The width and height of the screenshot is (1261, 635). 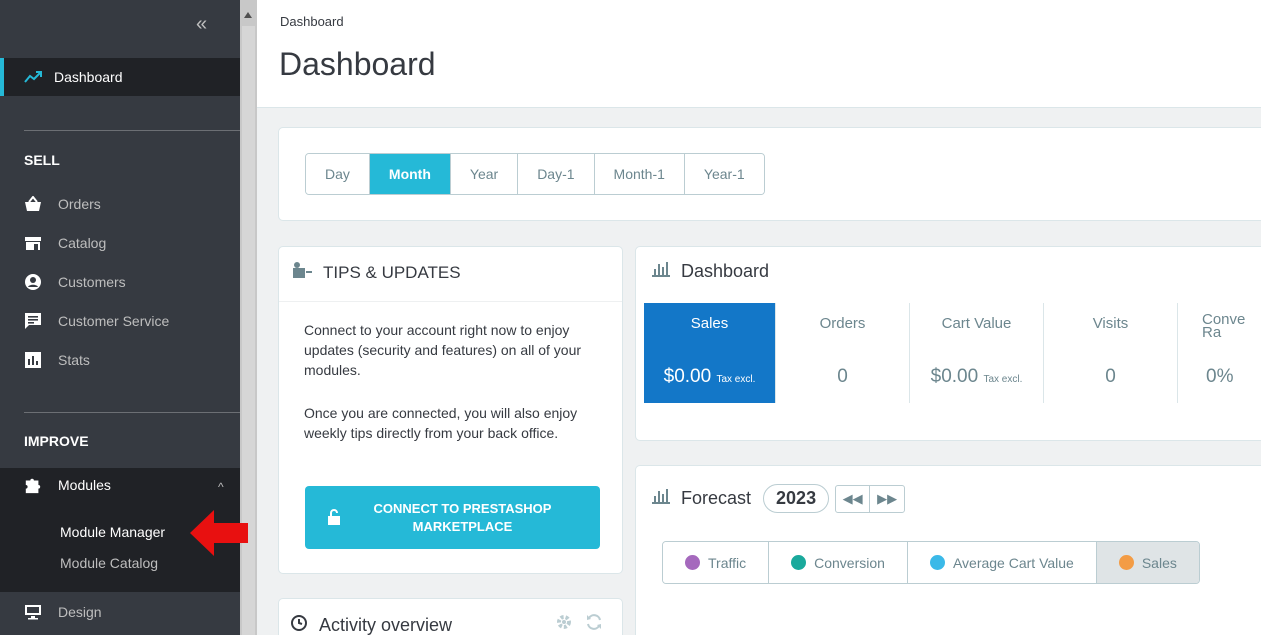 I want to click on period-selector-card: Day Month Year Day-1 Month-1 Year-1, so click(x=769, y=174).